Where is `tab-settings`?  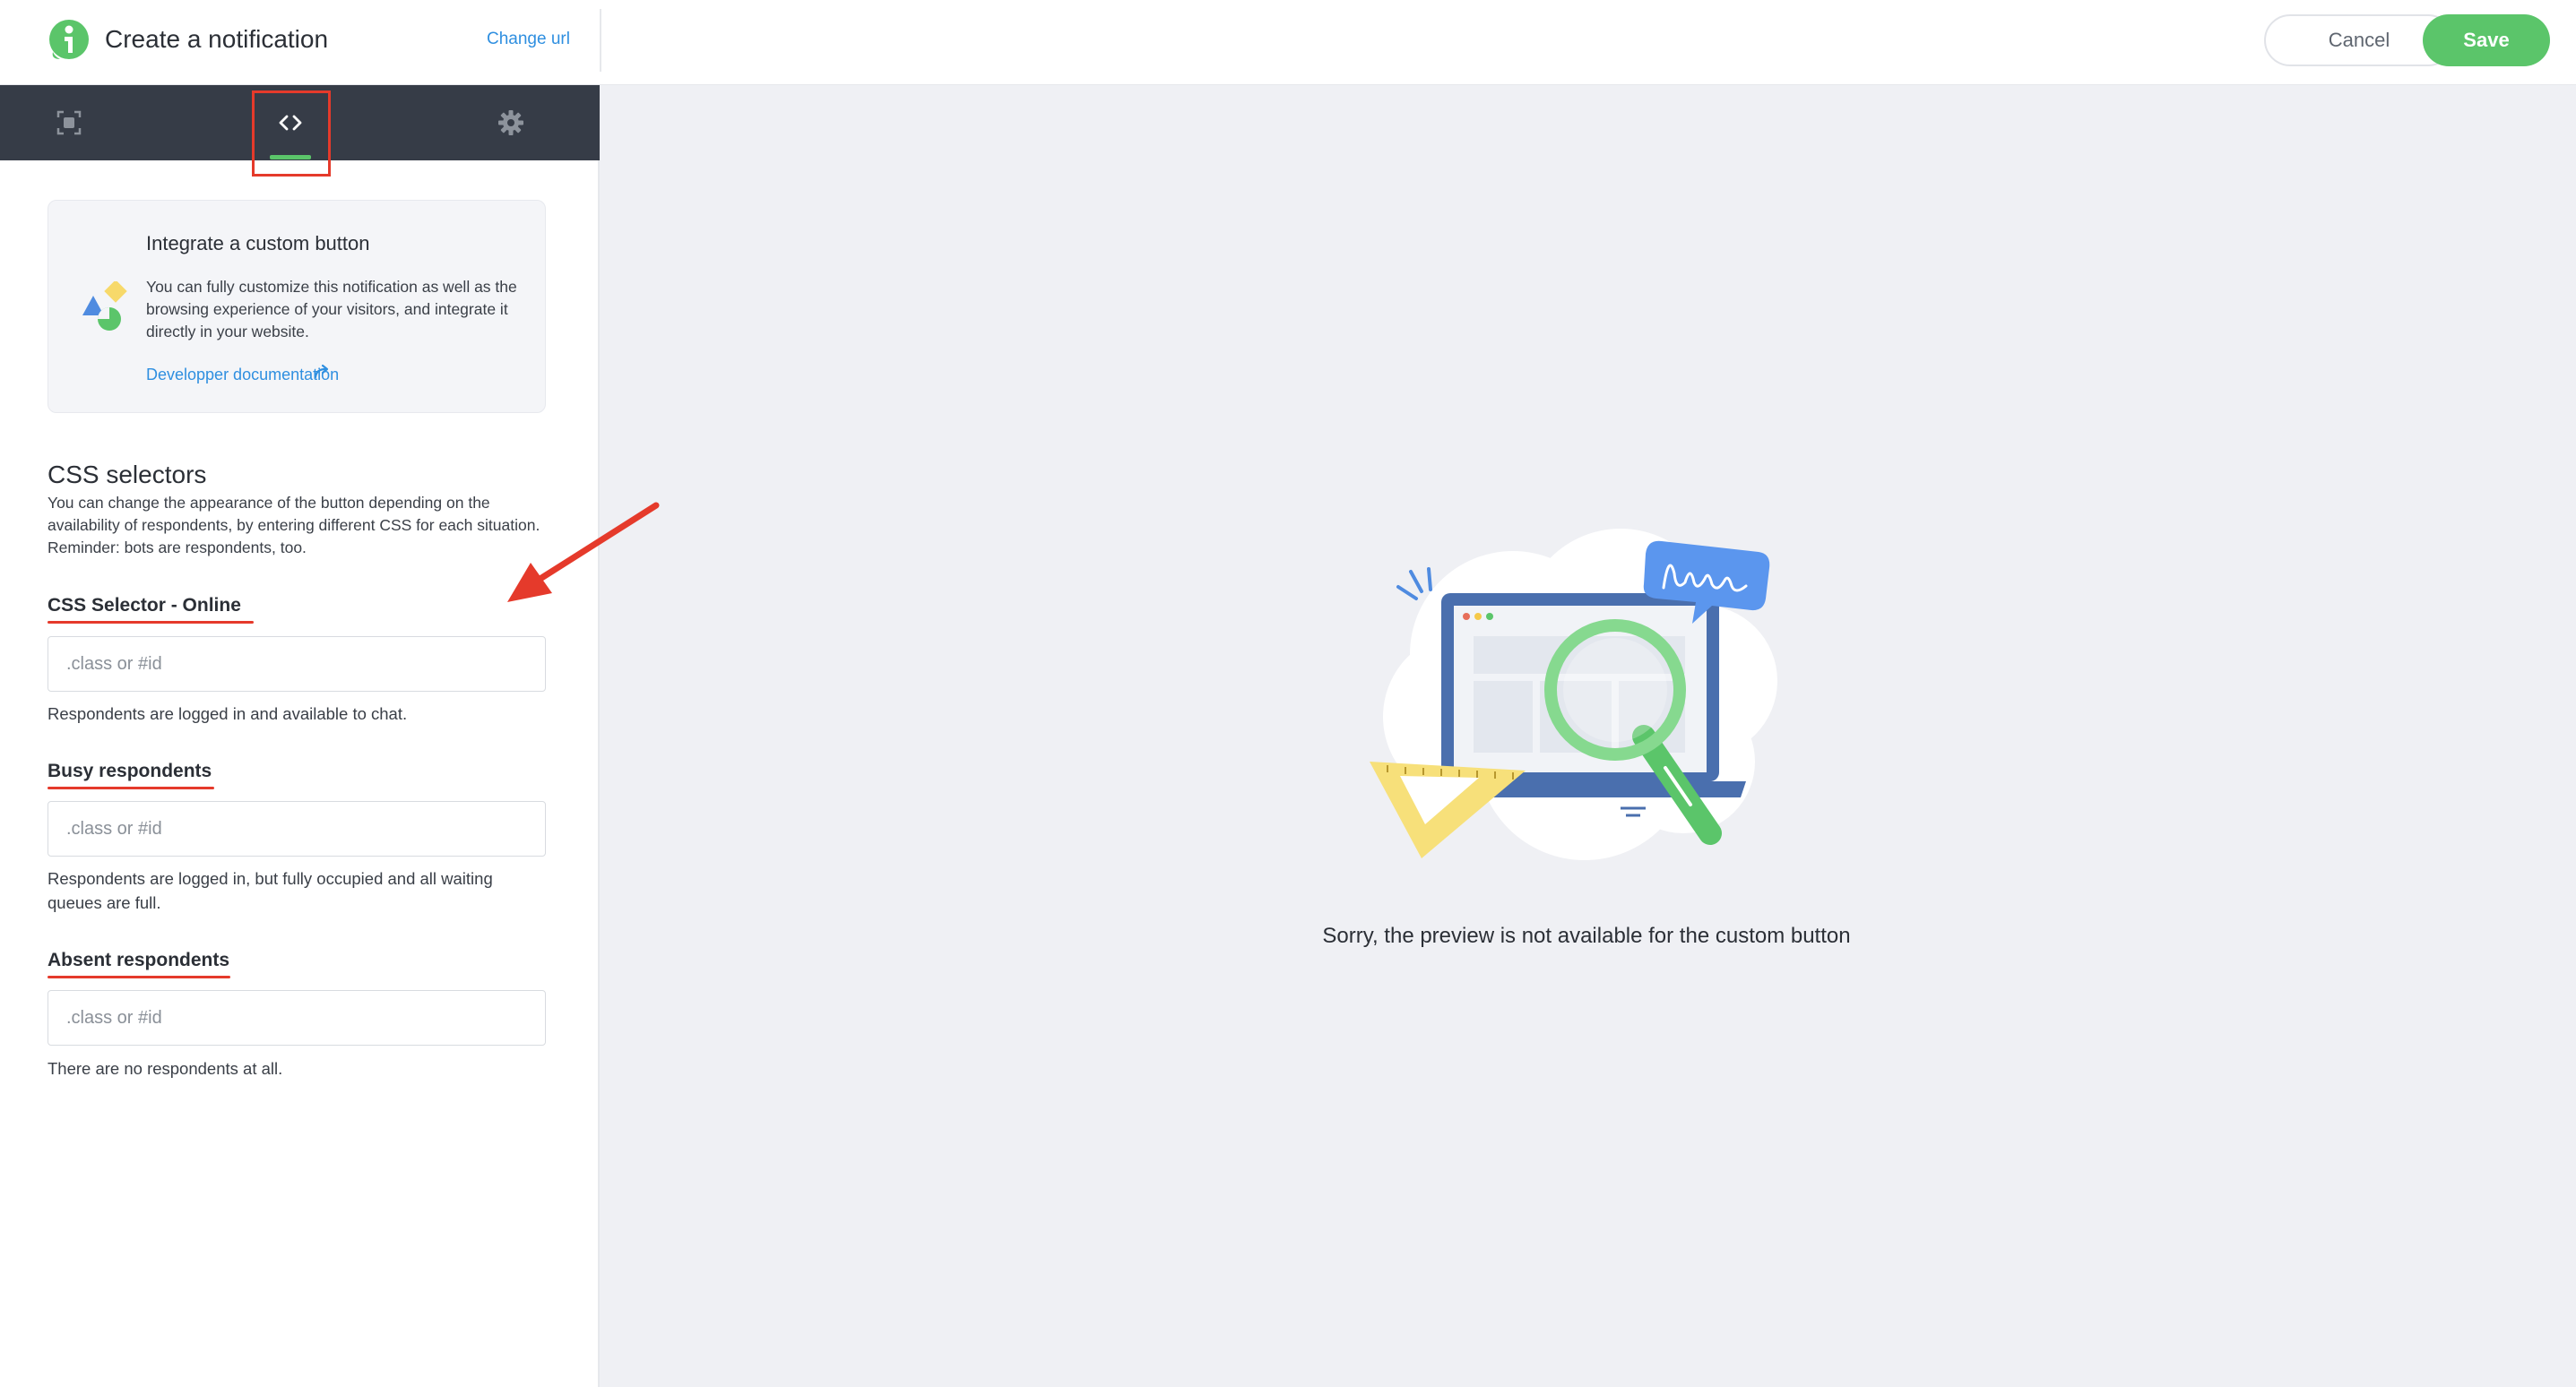 tab-settings is located at coordinates (511, 122).